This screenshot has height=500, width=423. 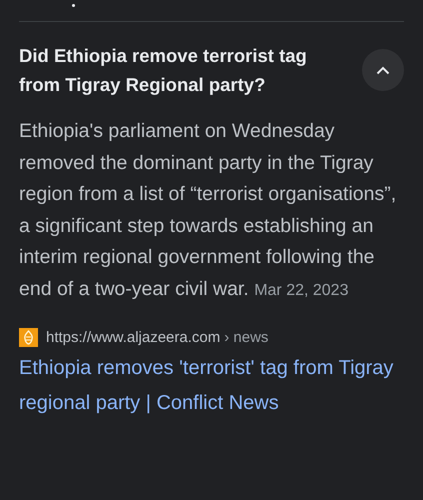 I want to click on collapse-button, so click(x=383, y=70).